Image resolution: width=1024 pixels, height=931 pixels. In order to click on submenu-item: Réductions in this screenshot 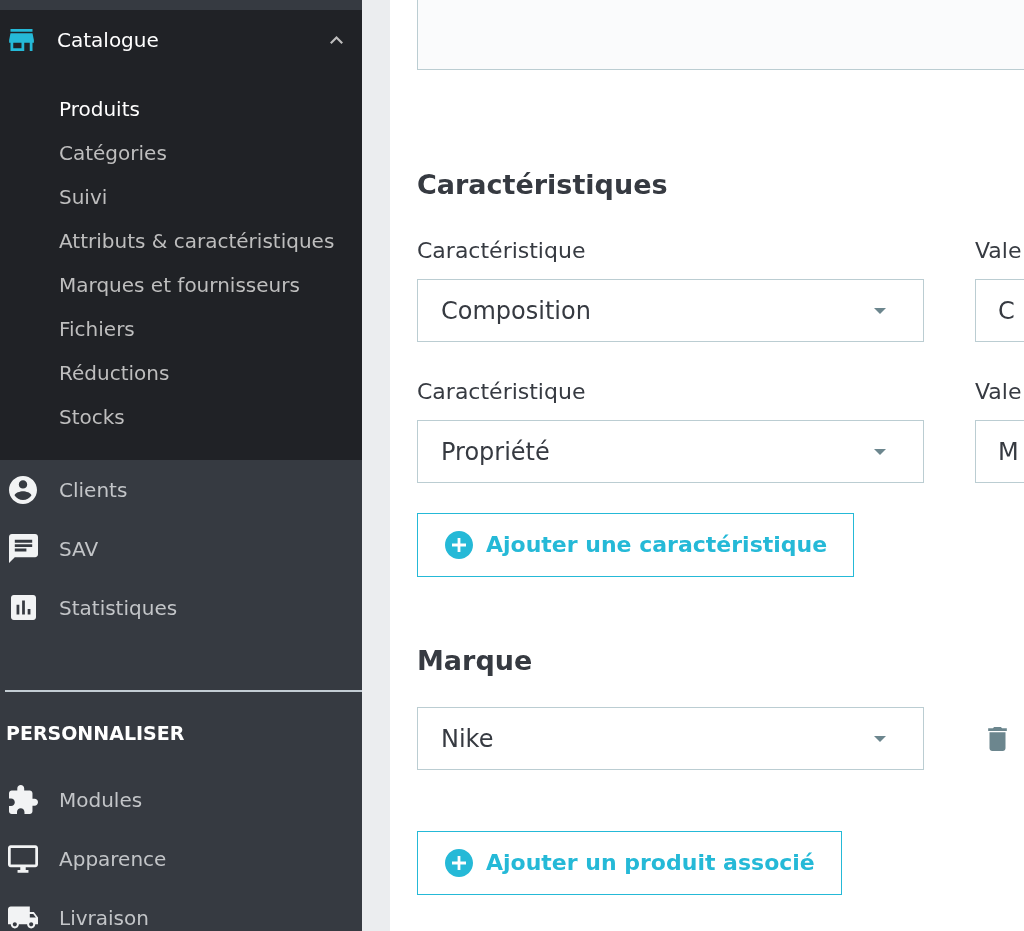, I will do `click(114, 373)`.